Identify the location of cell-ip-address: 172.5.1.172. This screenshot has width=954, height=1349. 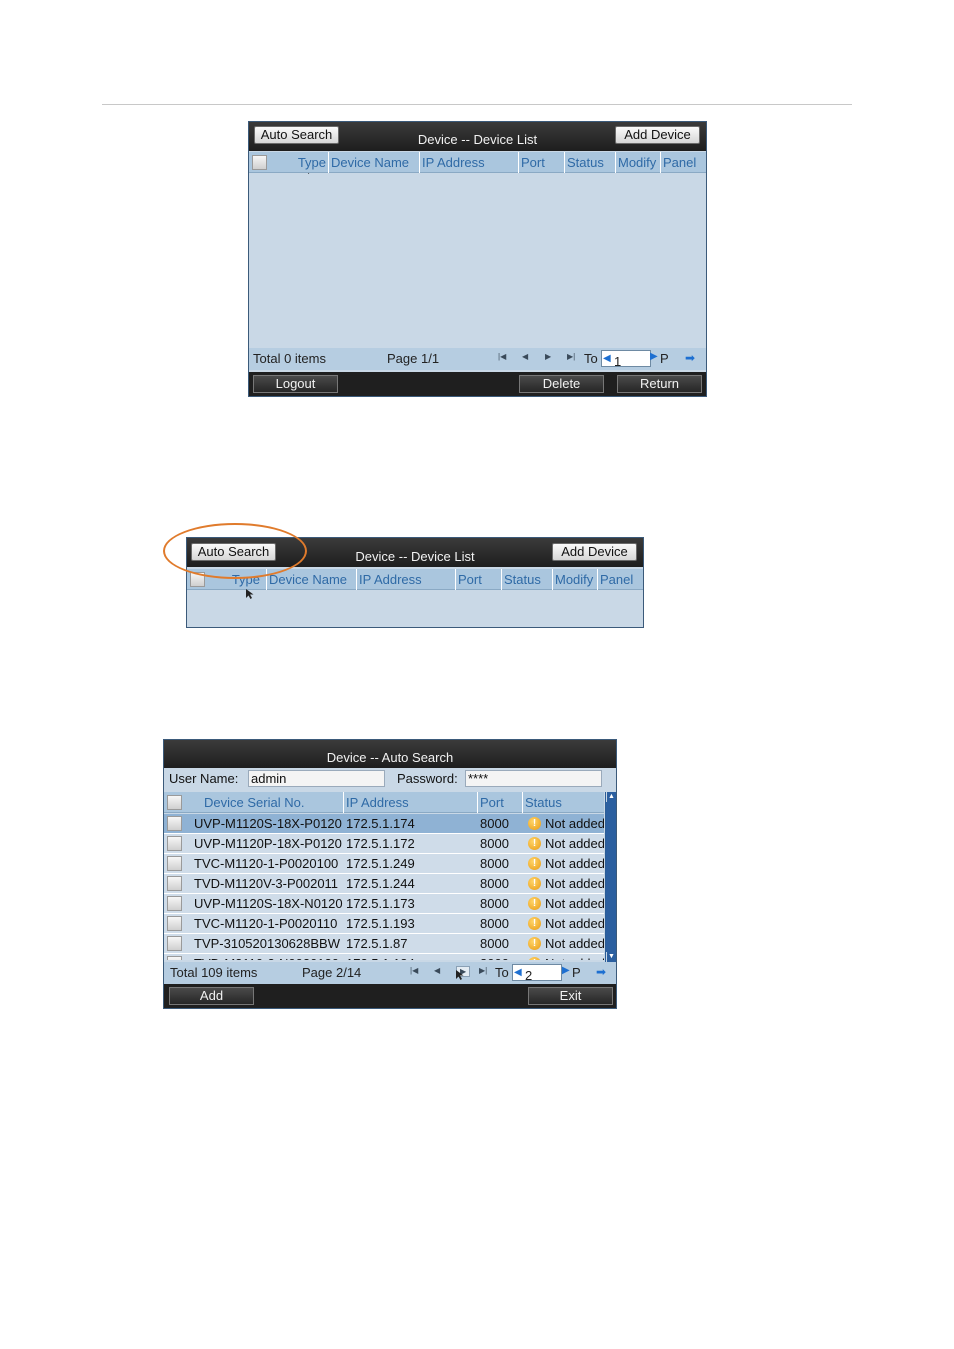
(380, 843).